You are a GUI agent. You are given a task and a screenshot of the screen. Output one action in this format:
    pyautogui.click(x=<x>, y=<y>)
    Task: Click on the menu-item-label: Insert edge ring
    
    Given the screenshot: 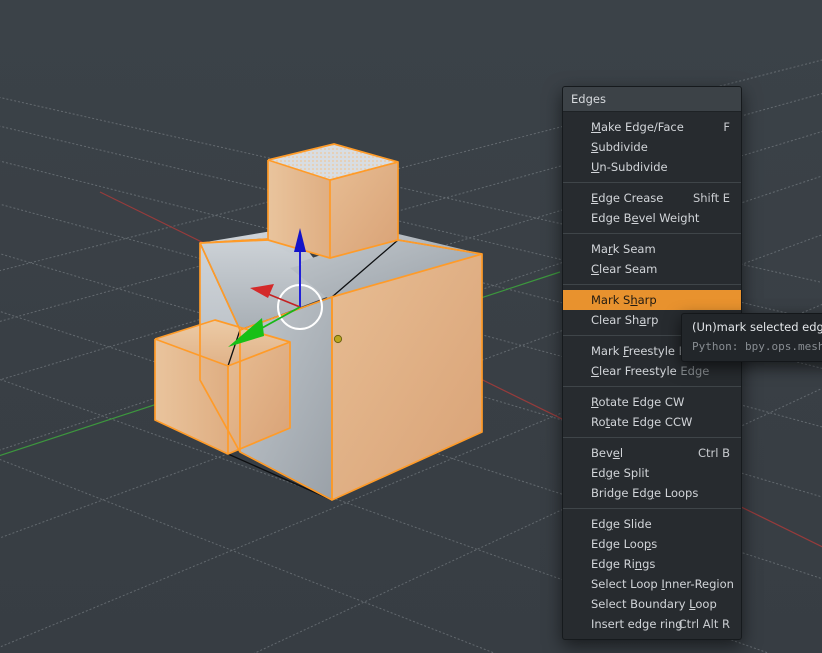 What is the action you would take?
    pyautogui.click(x=637, y=624)
    